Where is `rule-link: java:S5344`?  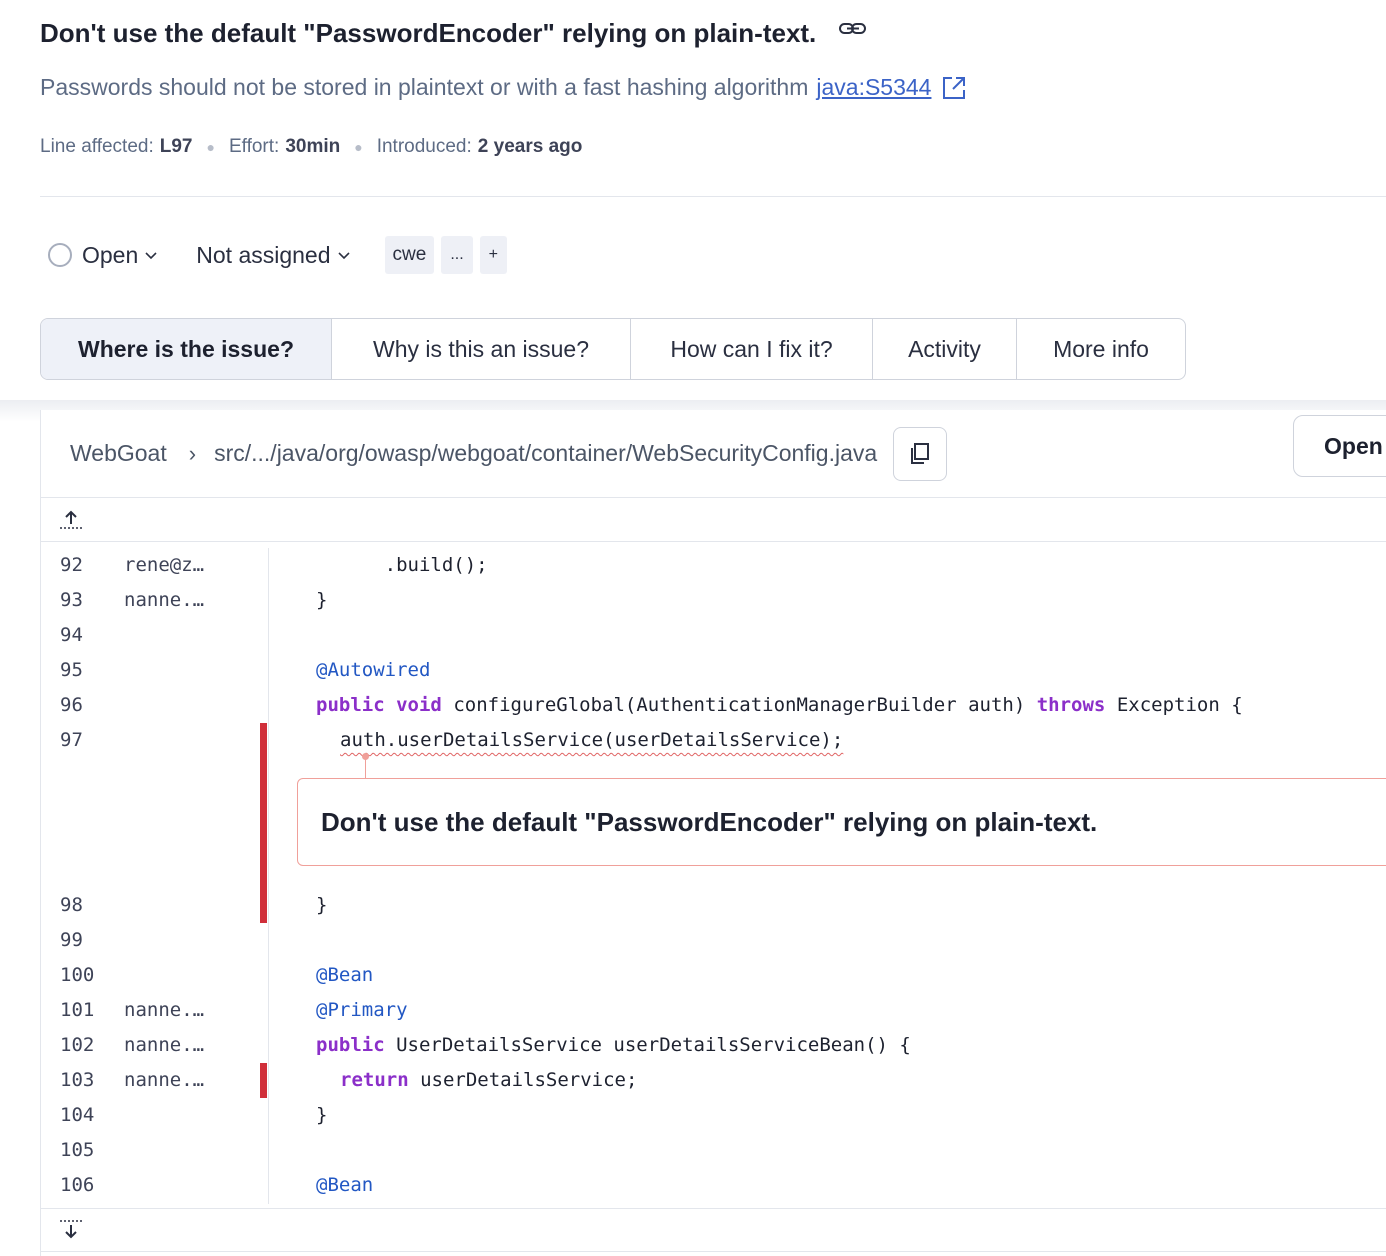 rule-link: java:S5344 is located at coordinates (873, 87).